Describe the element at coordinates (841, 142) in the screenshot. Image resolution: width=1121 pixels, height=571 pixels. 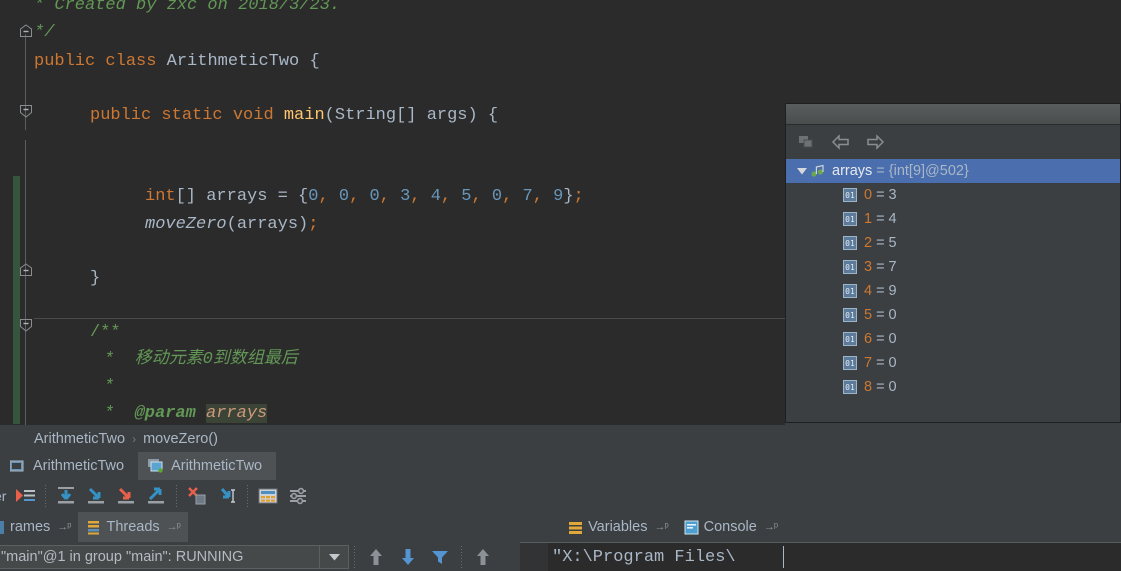
I see `back-arrow-icon` at that location.